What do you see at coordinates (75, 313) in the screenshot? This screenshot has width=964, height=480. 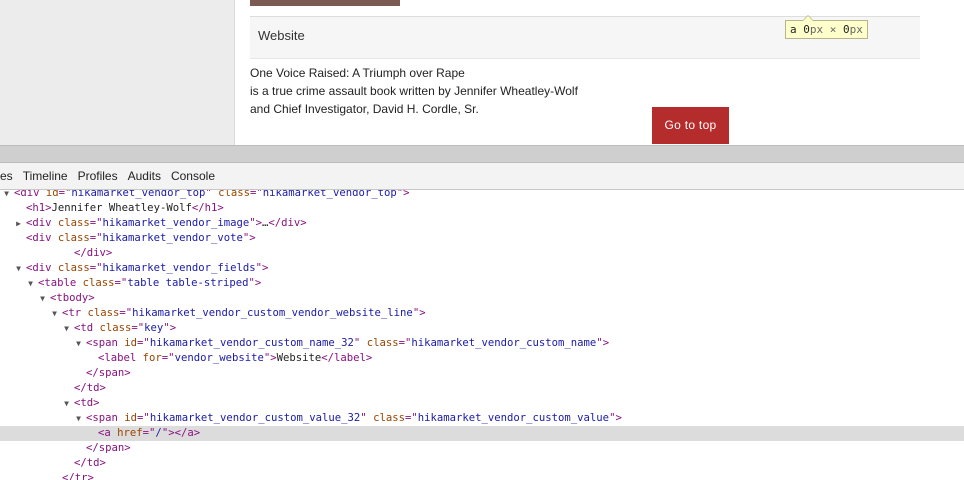 I see `markup-tag: <tr` at bounding box center [75, 313].